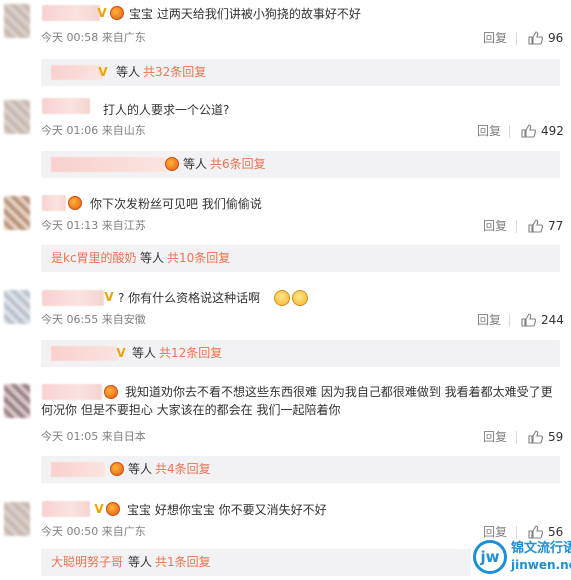 The width and height of the screenshot is (571, 580). What do you see at coordinates (556, 532) in the screenshot?
I see `like-count: 56` at bounding box center [556, 532].